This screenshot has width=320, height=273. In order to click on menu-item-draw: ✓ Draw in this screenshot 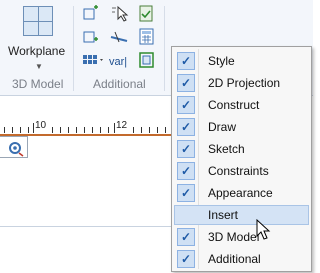, I will do `click(241, 127)`.